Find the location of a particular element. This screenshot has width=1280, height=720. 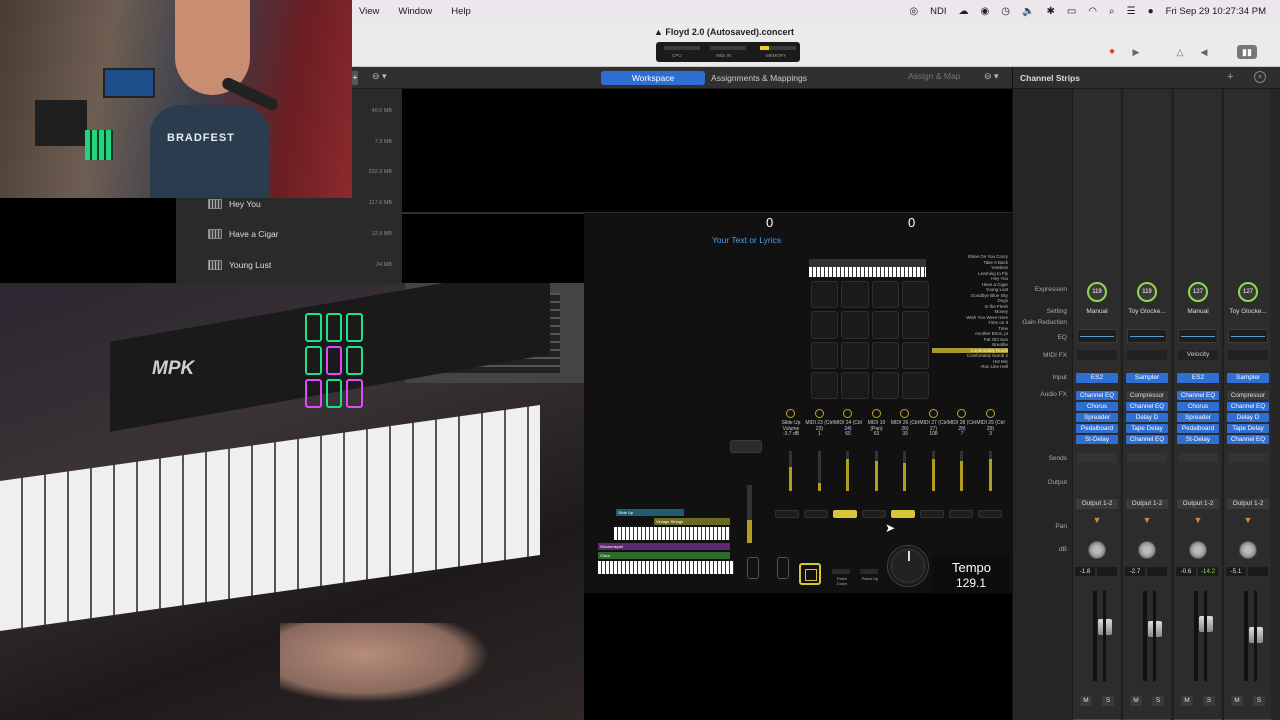

tab-workspace: Workspace is located at coordinates (653, 78).